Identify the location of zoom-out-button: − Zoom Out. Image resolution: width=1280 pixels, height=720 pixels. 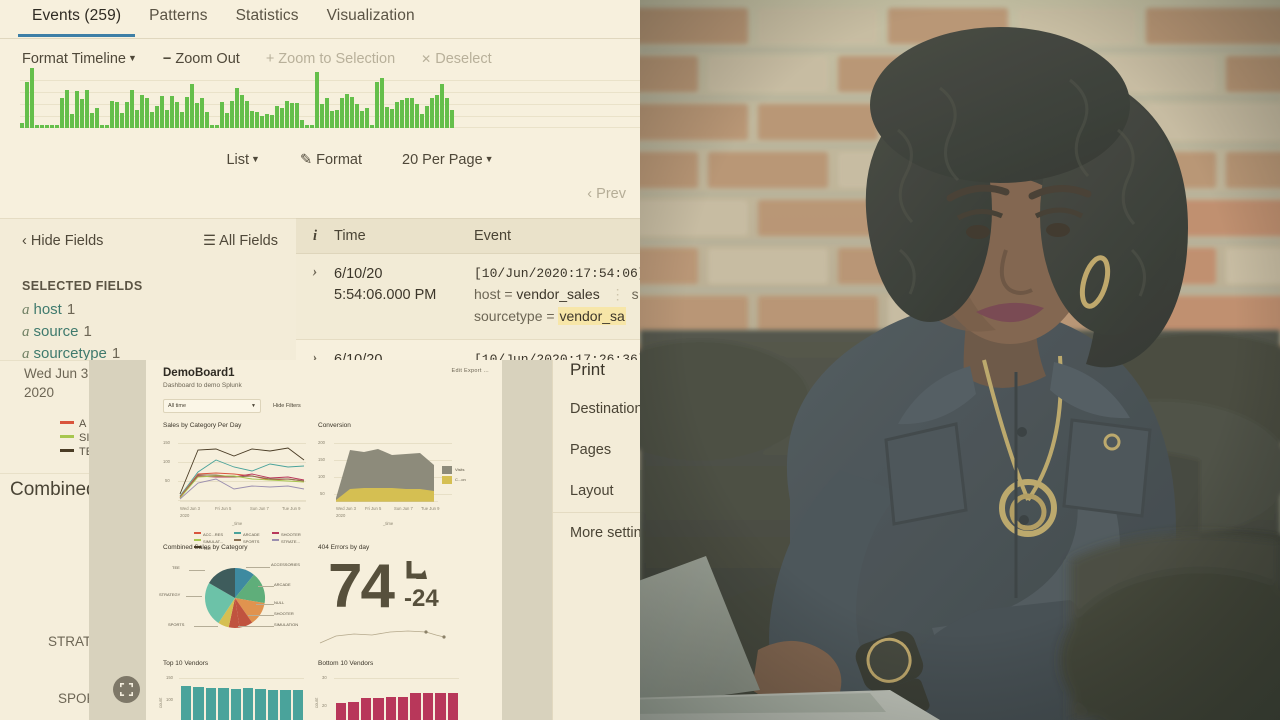
(201, 59).